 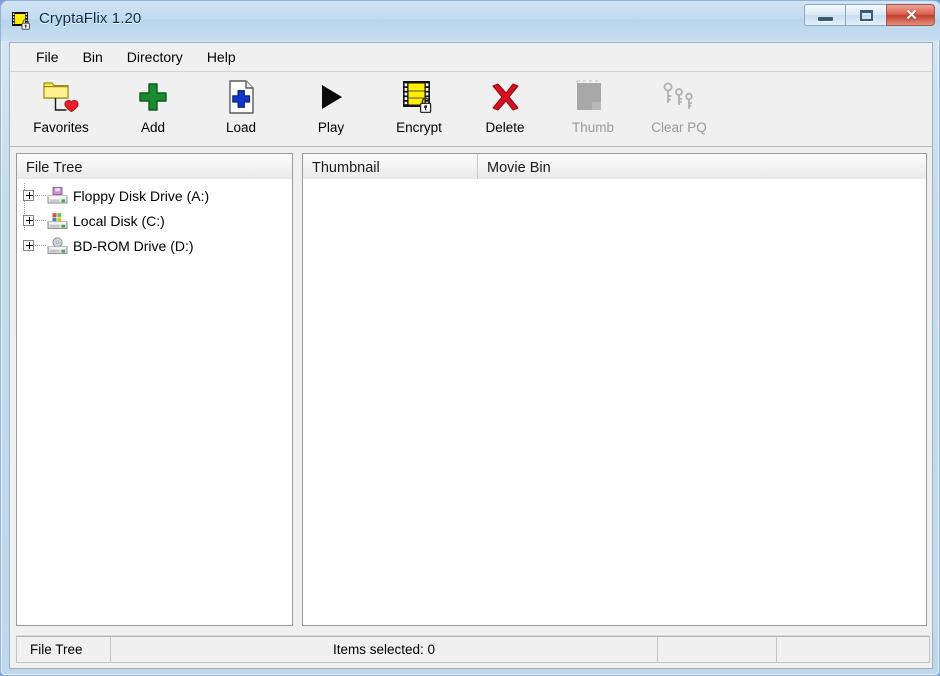 I want to click on menu-item-help: Help, so click(x=221, y=57).